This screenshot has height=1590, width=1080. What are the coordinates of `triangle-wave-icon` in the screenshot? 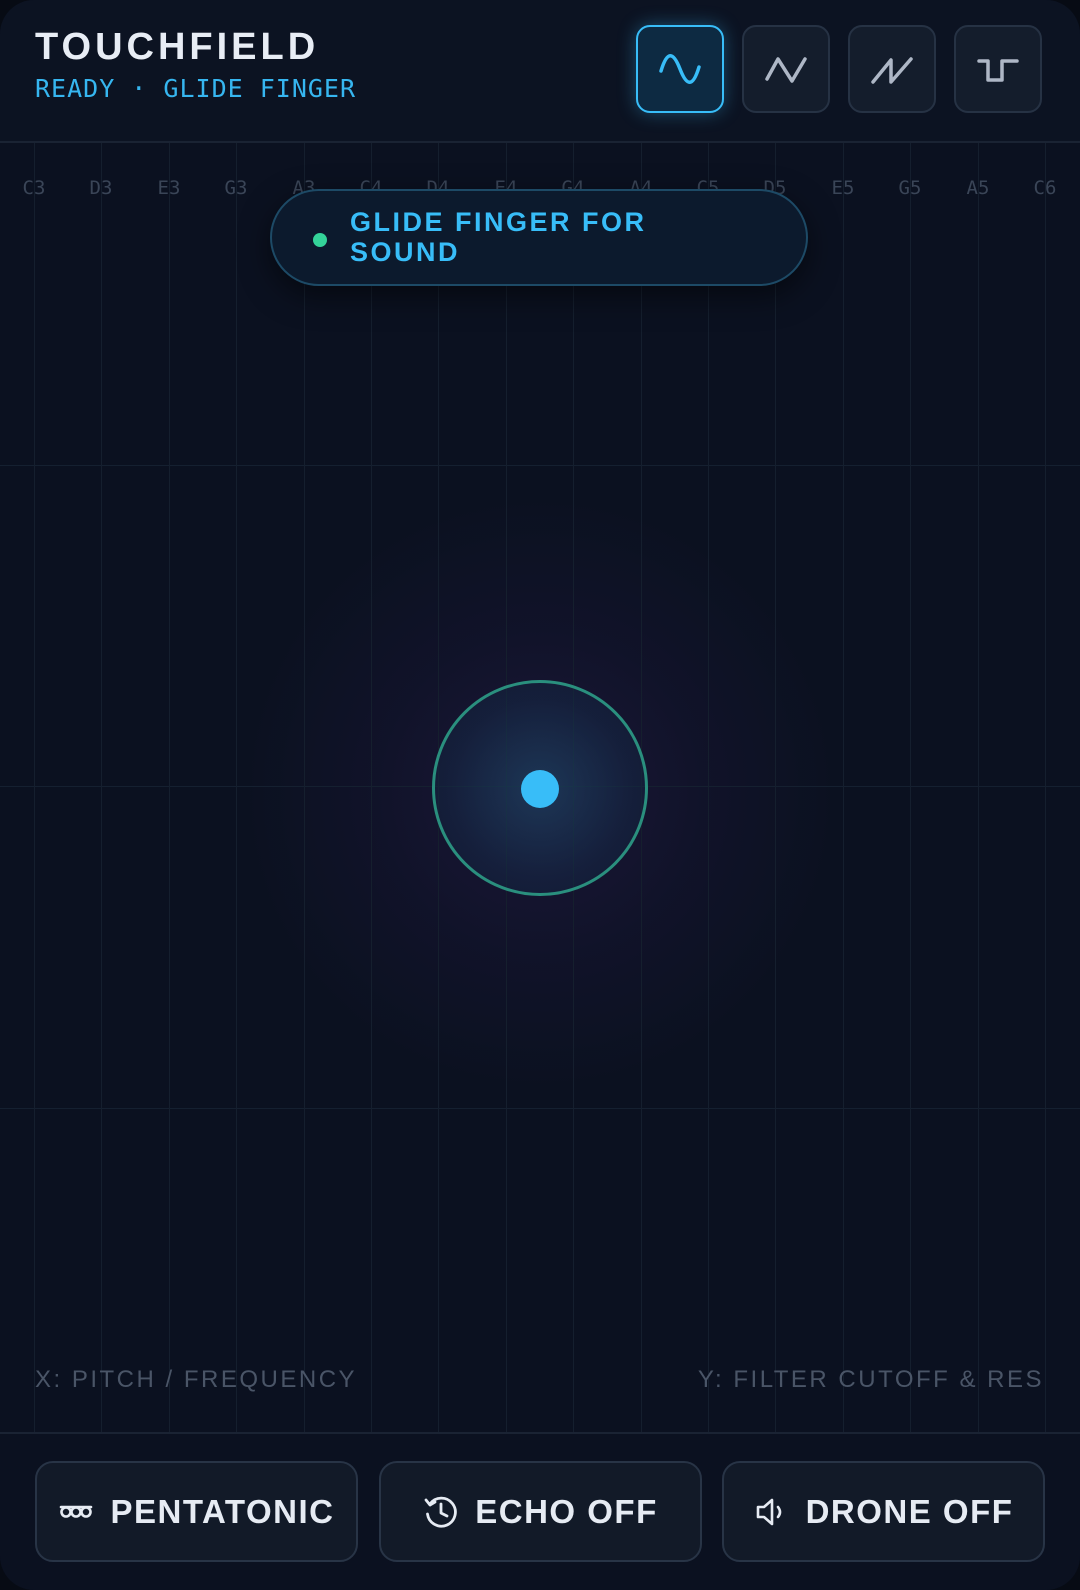 It's located at (786, 70).